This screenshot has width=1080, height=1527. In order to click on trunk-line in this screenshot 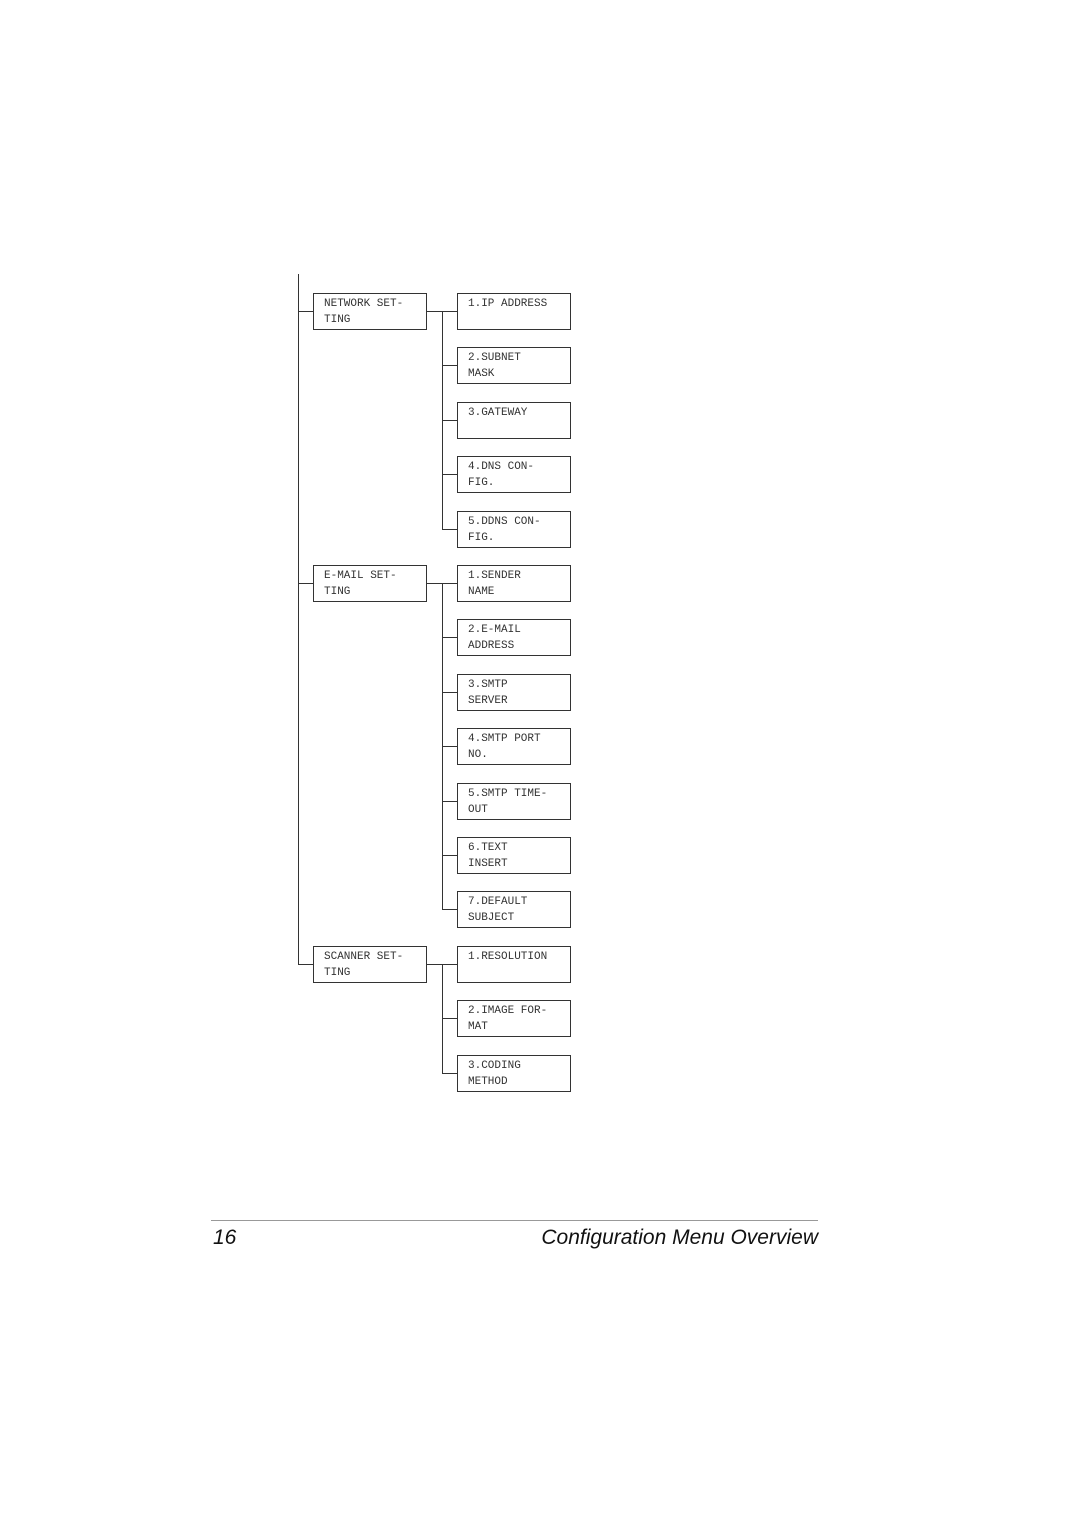, I will do `click(298, 619)`.